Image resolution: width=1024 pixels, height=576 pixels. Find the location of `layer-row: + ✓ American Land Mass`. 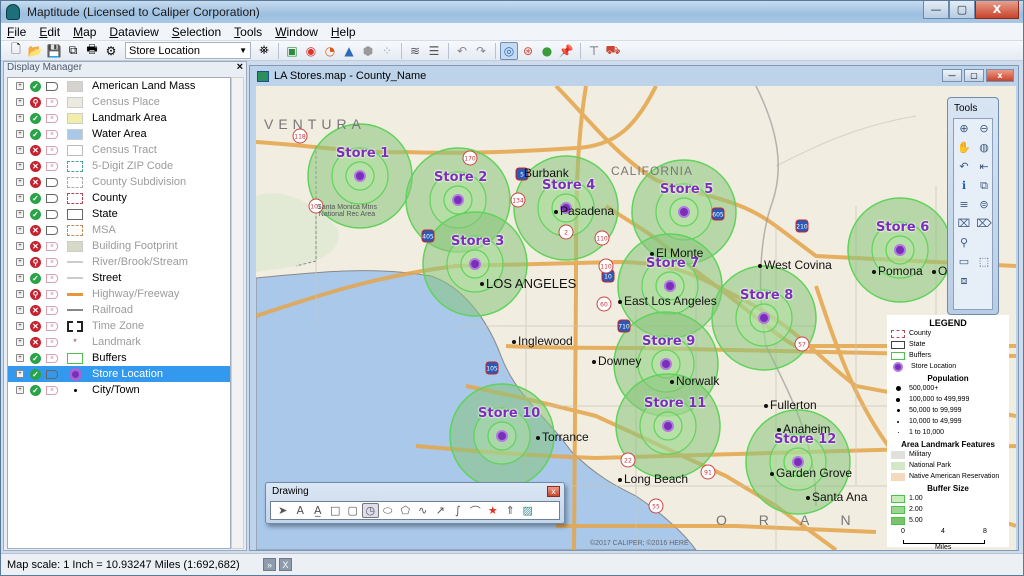

layer-row: + ✓ American Land Mass is located at coordinates (119, 86).